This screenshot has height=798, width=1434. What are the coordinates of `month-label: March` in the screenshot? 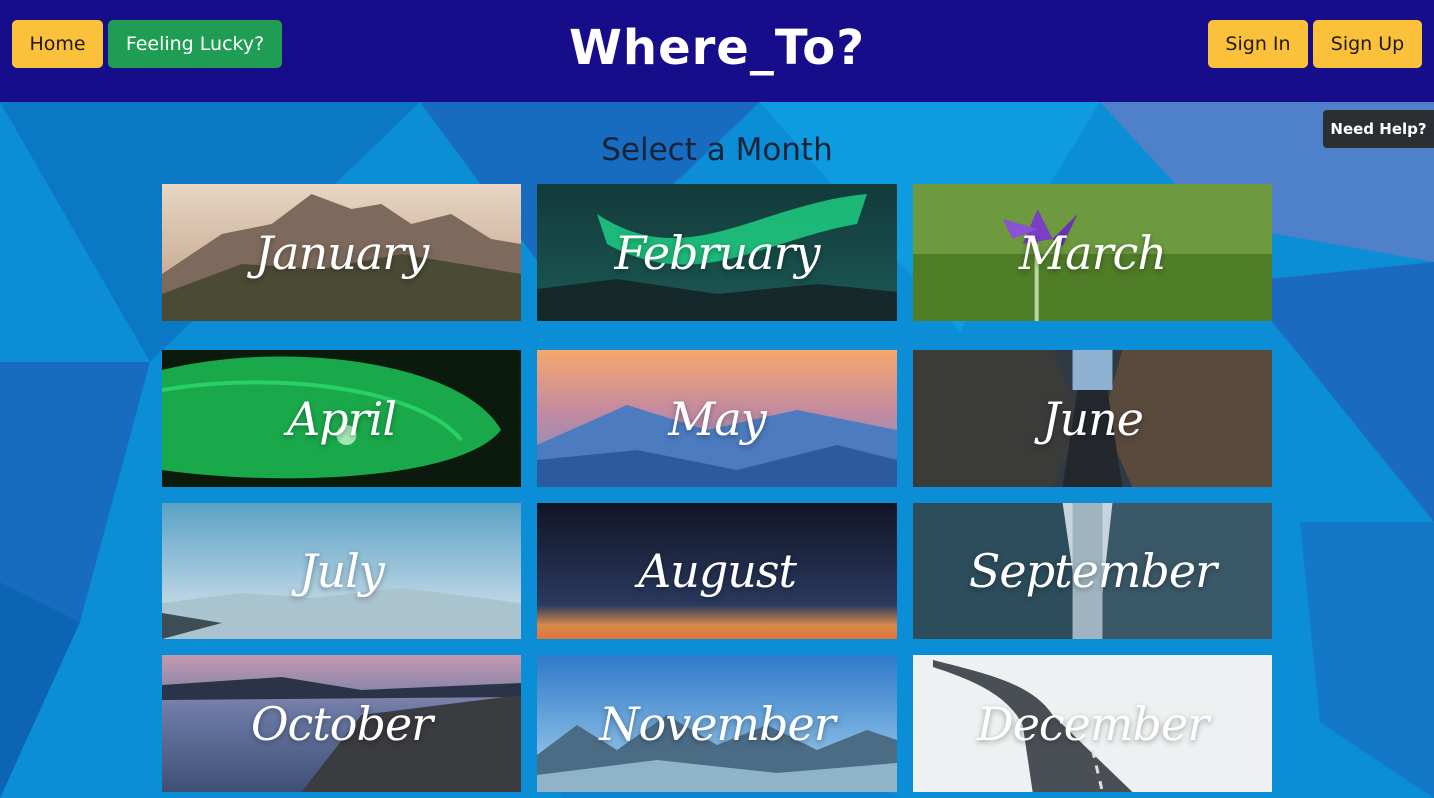 It's located at (1093, 252).